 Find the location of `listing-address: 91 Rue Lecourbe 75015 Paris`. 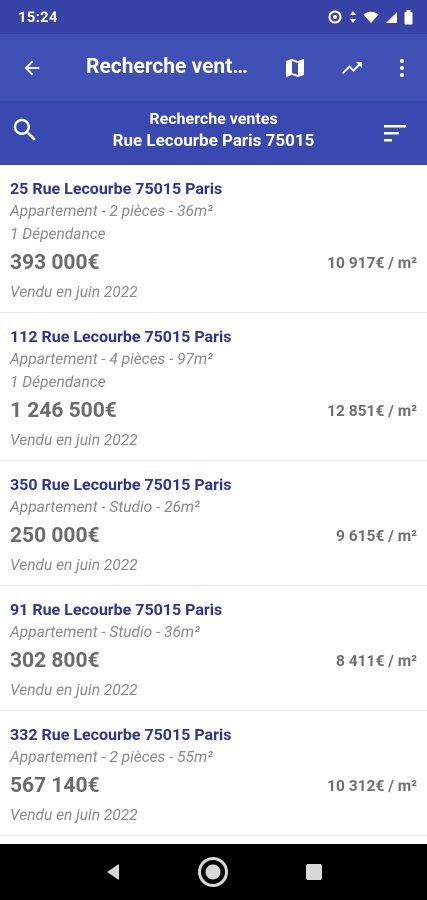

listing-address: 91 Rue Lecourbe 75015 Paris is located at coordinates (116, 609).